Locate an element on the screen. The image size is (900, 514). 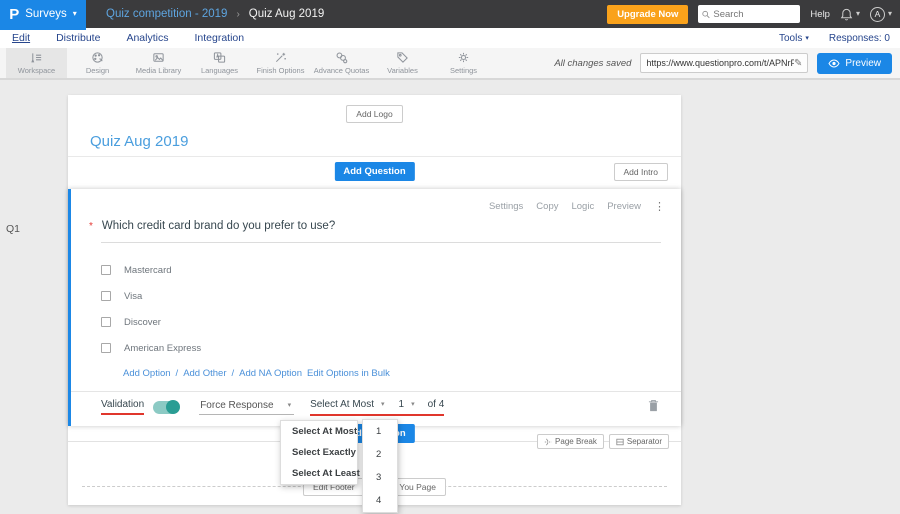
dropdown-option-select-at-most: Select At Most is located at coordinates (319, 431).